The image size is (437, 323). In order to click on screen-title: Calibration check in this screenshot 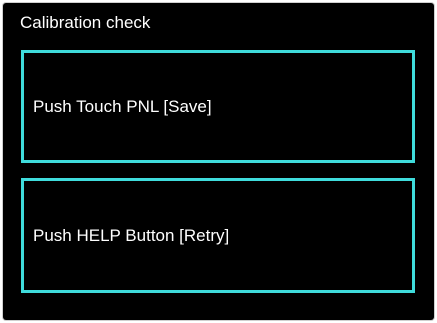, I will do `click(85, 22)`.